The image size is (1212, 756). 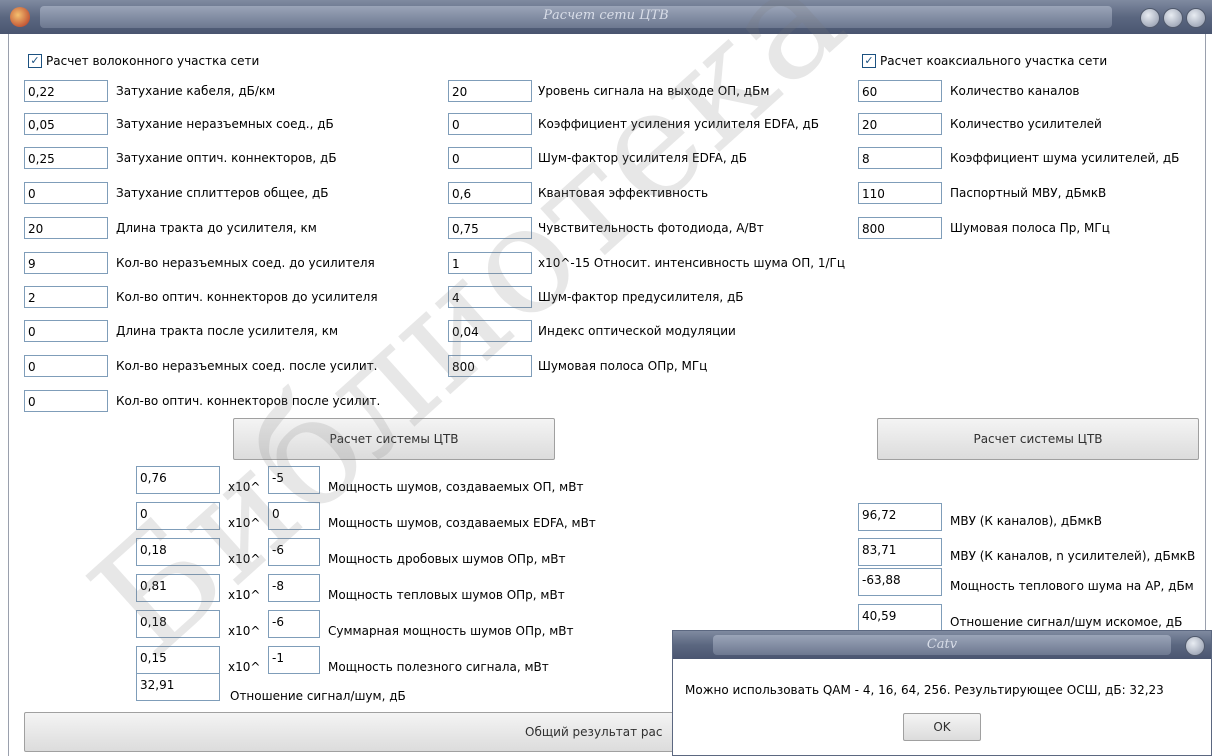 What do you see at coordinates (994, 61) in the screenshot?
I see `coax-section-label: Расчет коаксиального участка сети` at bounding box center [994, 61].